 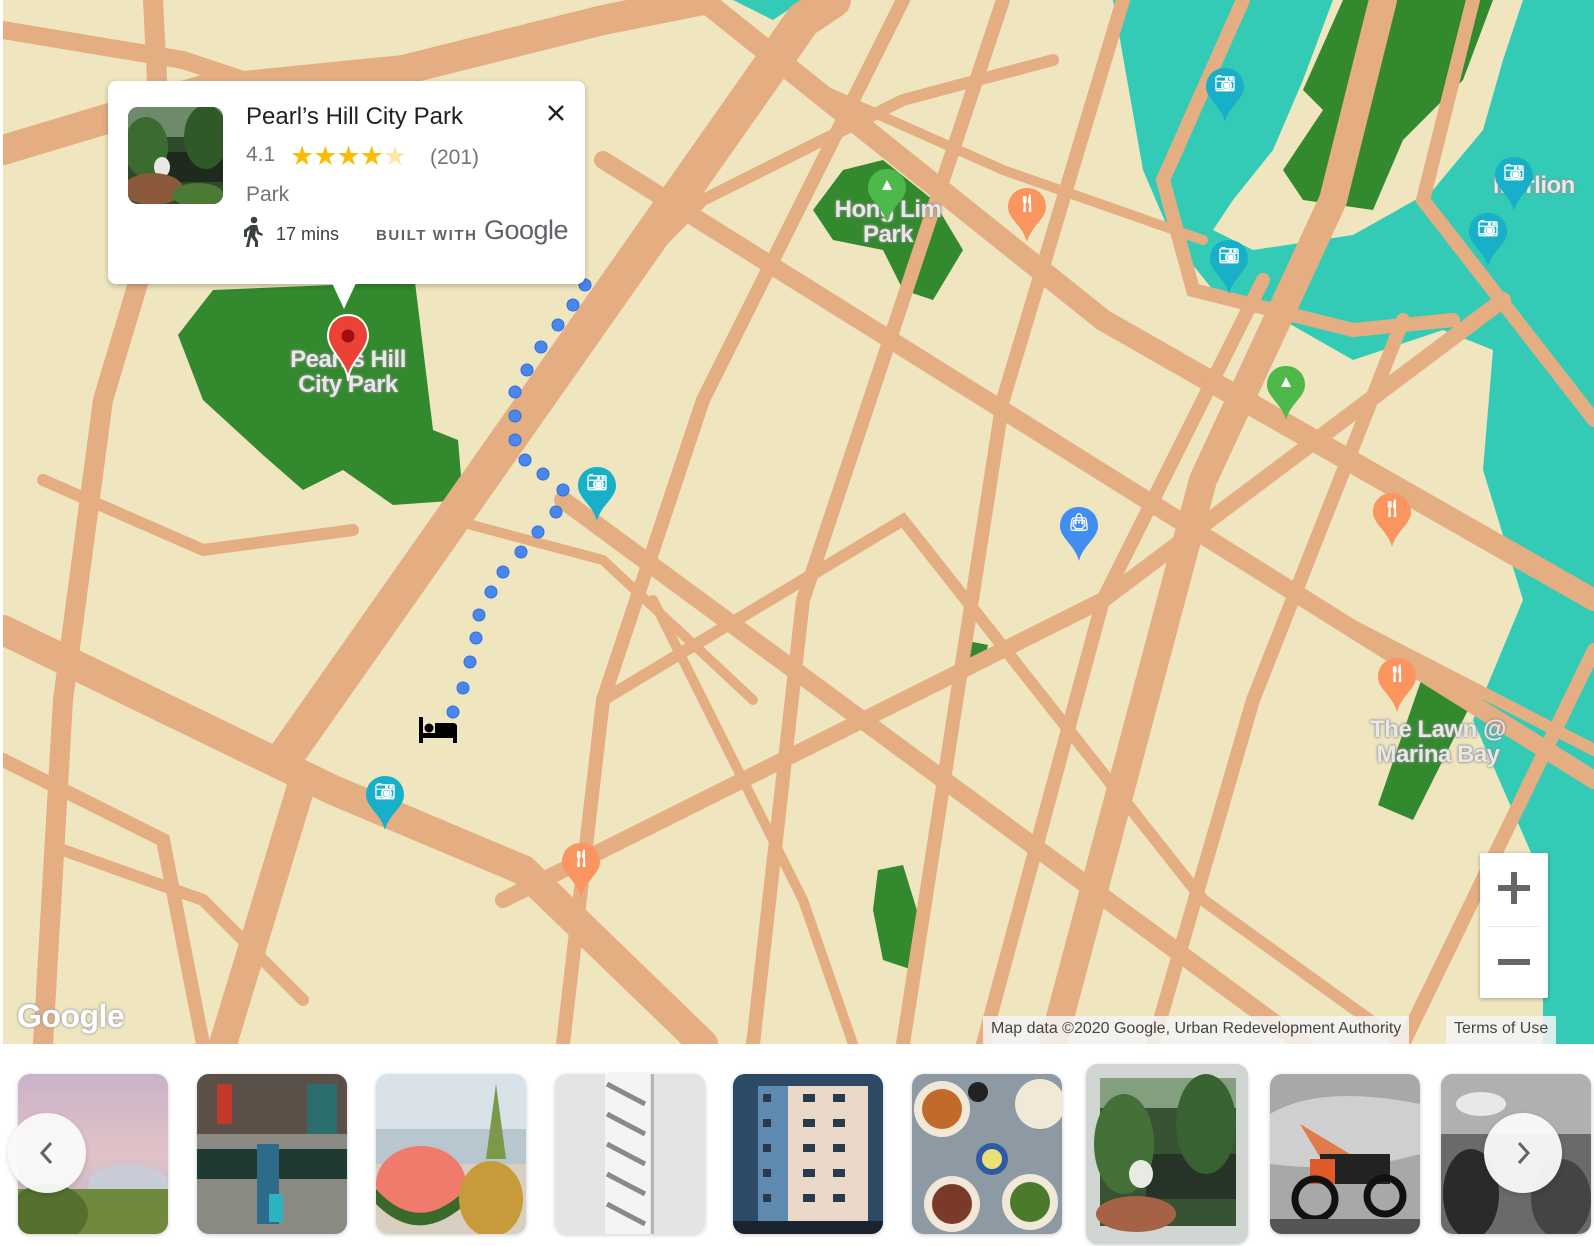 I want to click on map-label-lawn-marina-bay: The Lawn @ Marina Bay, so click(x=1438, y=742).